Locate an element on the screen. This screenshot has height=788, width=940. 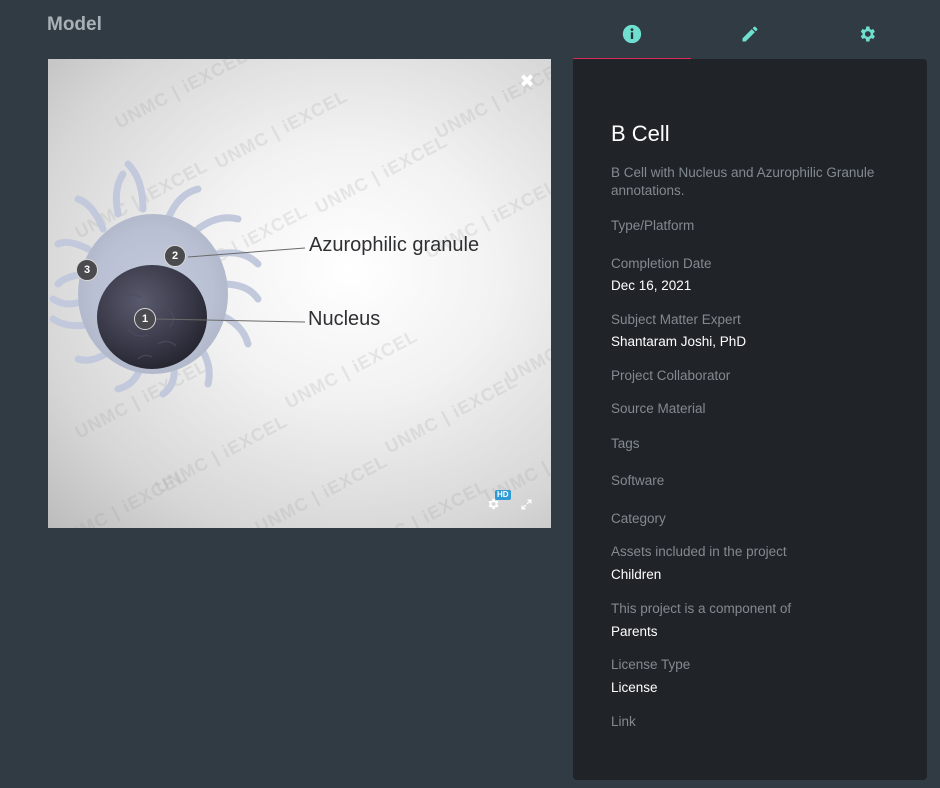
category-label: Category is located at coordinates (638, 518).